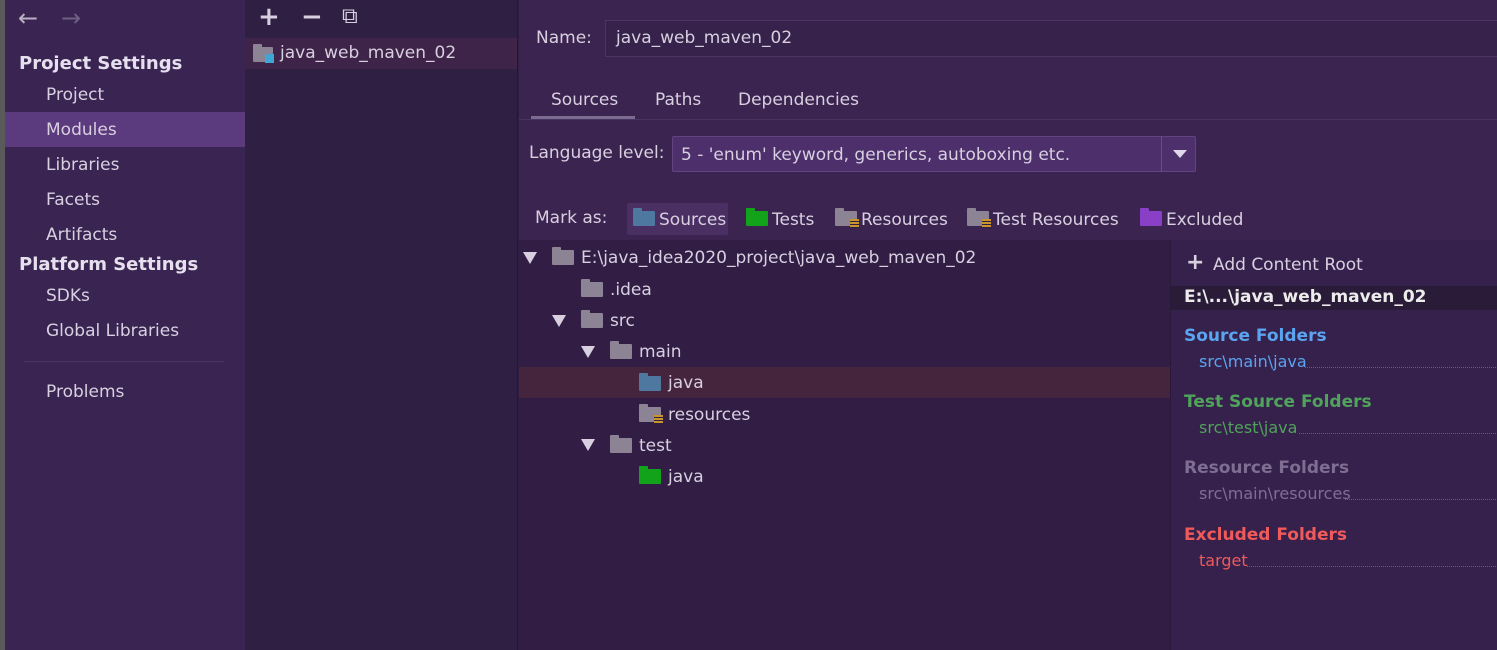 The width and height of the screenshot is (1497, 650). I want to click on expand-test-icon, so click(588, 445).